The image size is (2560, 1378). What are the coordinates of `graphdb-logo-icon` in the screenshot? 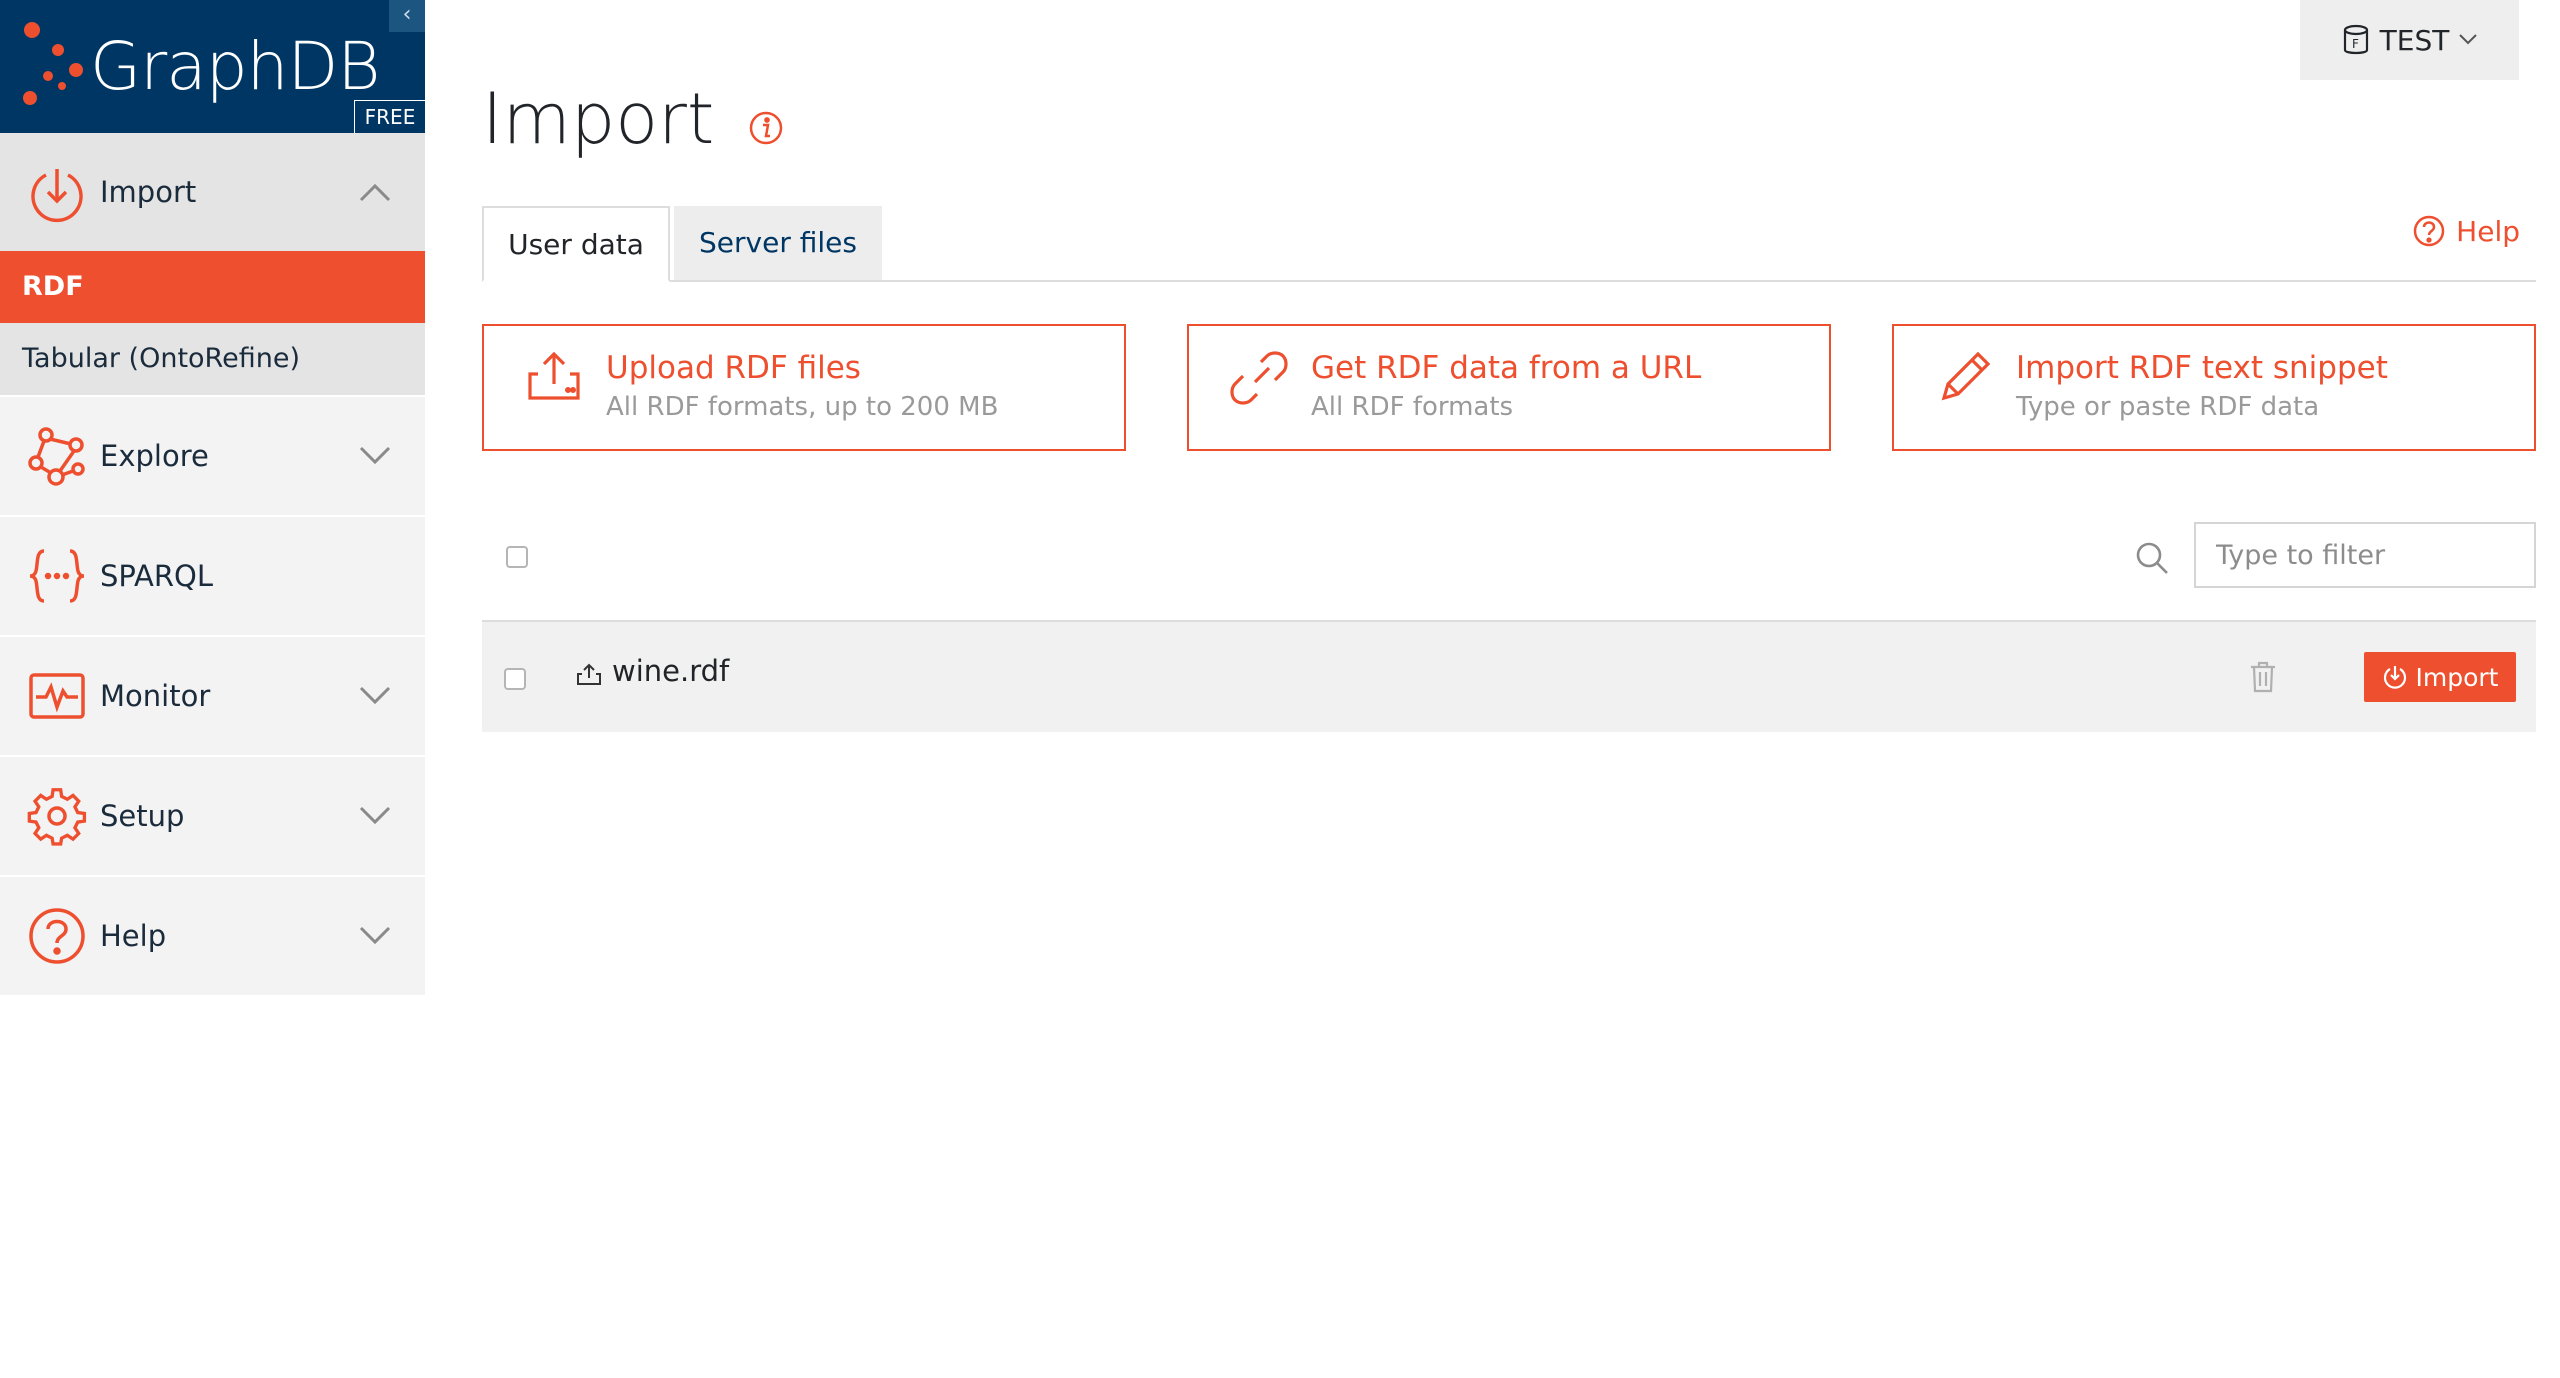 It's located at (53, 63).